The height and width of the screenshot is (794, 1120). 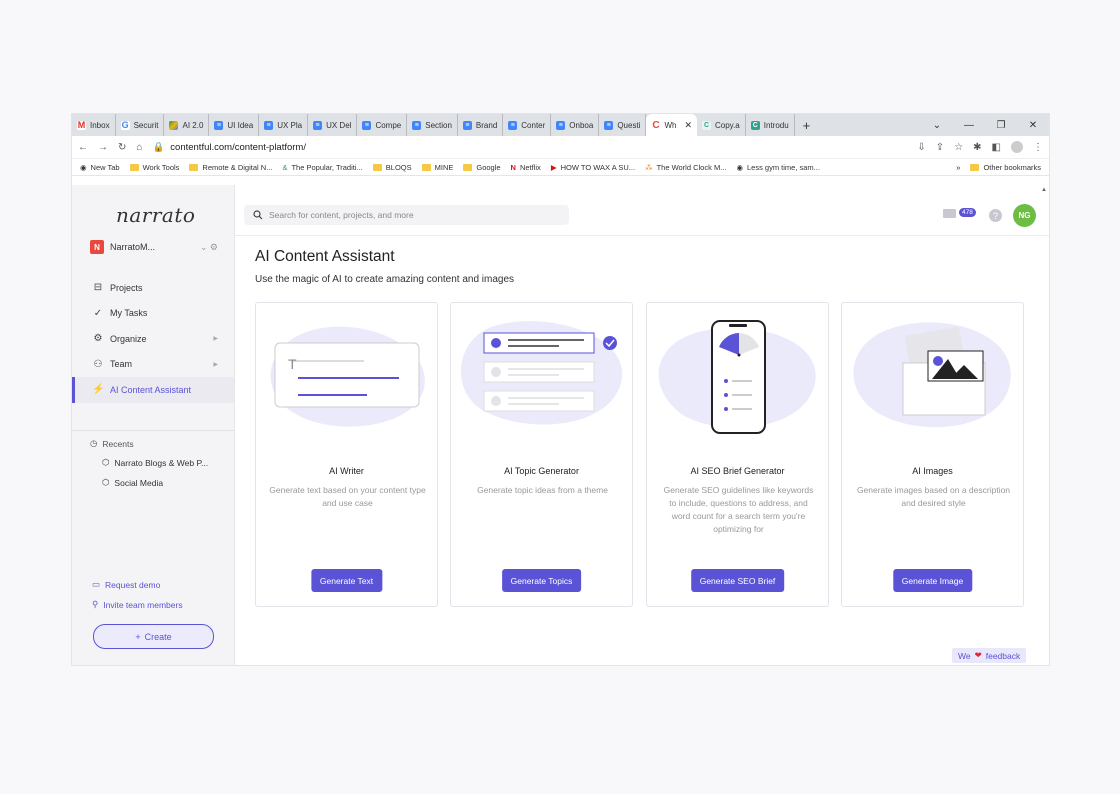 What do you see at coordinates (737, 471) in the screenshot?
I see `card-title: AI SEO Brief Generator` at bounding box center [737, 471].